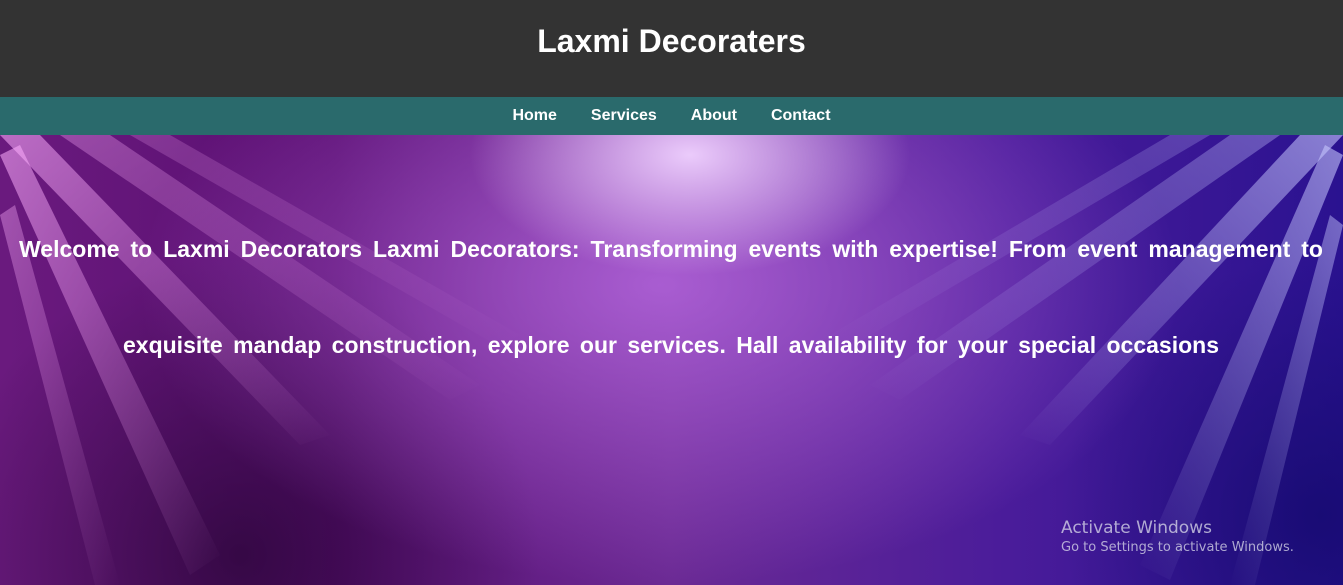  I want to click on nav-link-home: Home, so click(534, 116).